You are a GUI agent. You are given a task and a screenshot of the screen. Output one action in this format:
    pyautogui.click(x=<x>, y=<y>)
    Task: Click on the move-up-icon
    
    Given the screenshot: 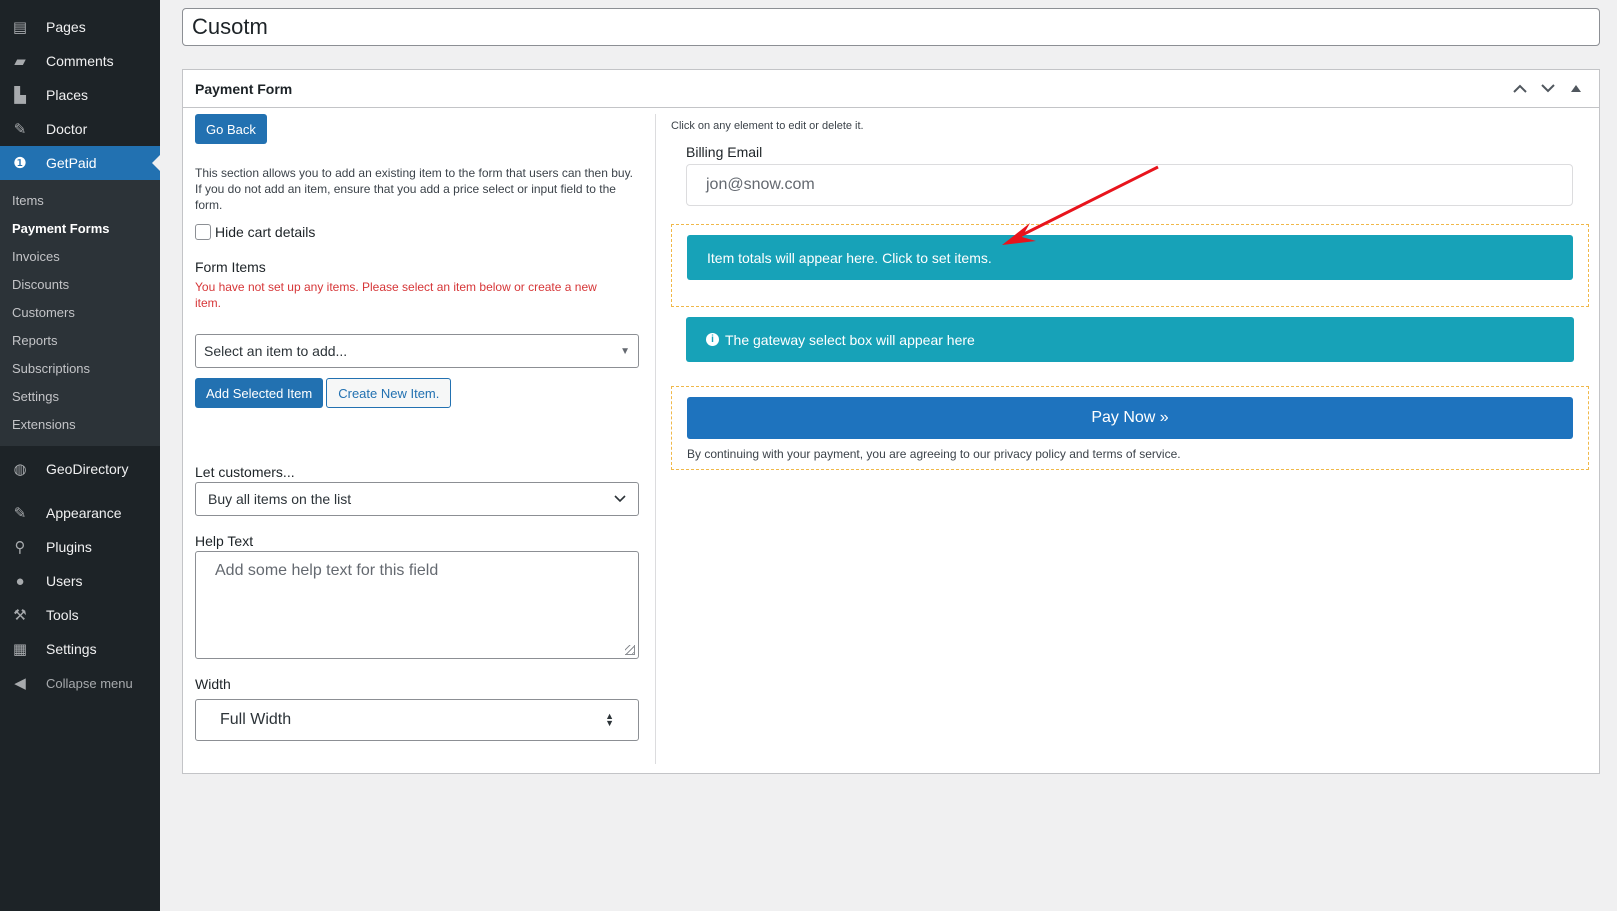 What is the action you would take?
    pyautogui.click(x=1520, y=89)
    